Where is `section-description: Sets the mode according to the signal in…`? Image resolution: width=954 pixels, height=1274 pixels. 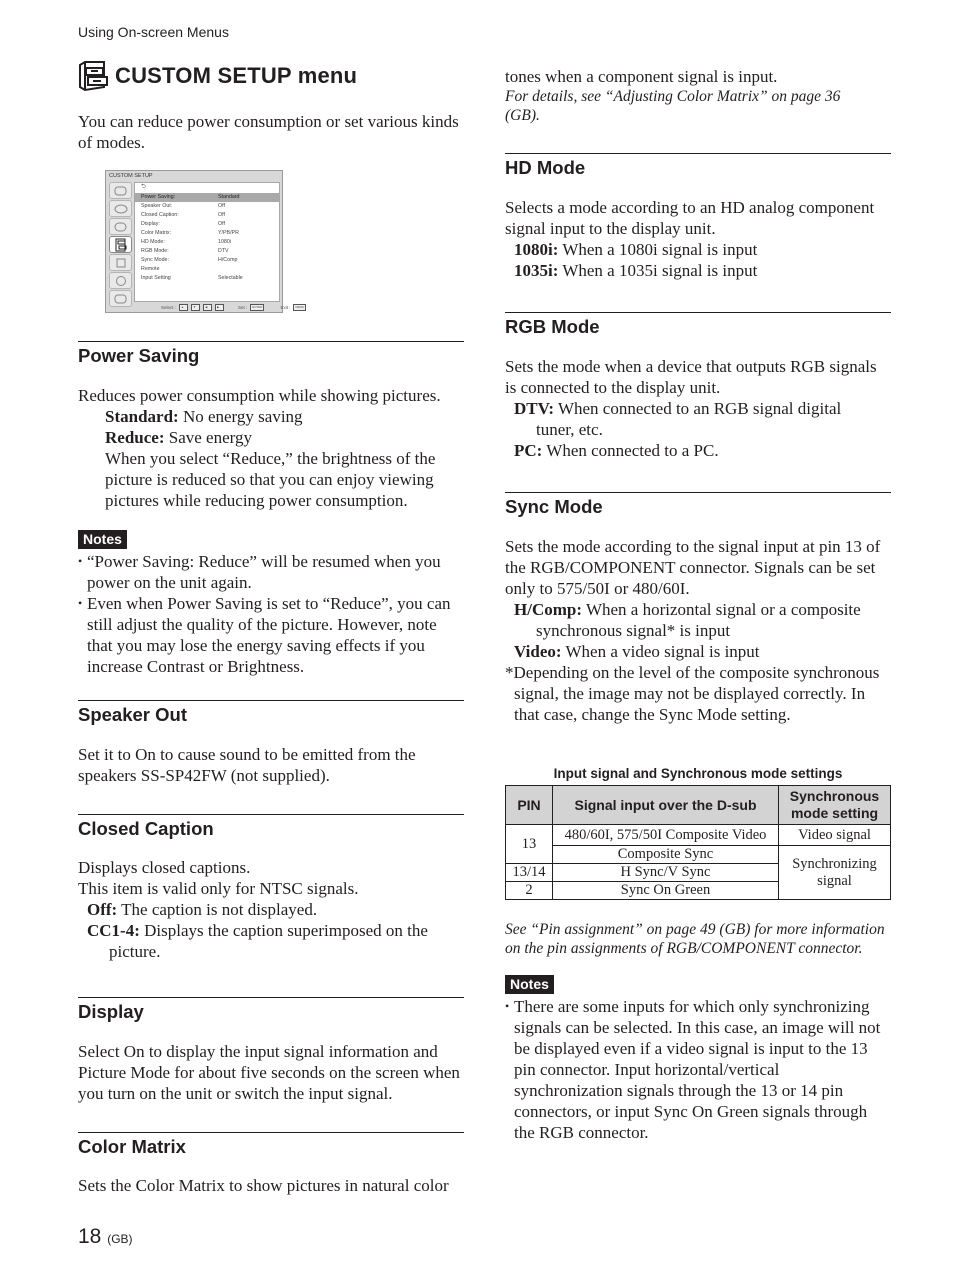
section-description: Sets the mode according to the signal in… is located at coordinates (693, 567).